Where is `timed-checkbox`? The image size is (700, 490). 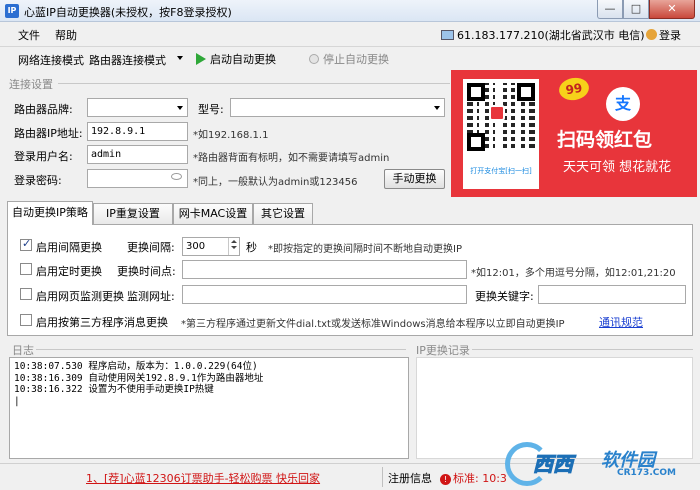 timed-checkbox is located at coordinates (26, 269).